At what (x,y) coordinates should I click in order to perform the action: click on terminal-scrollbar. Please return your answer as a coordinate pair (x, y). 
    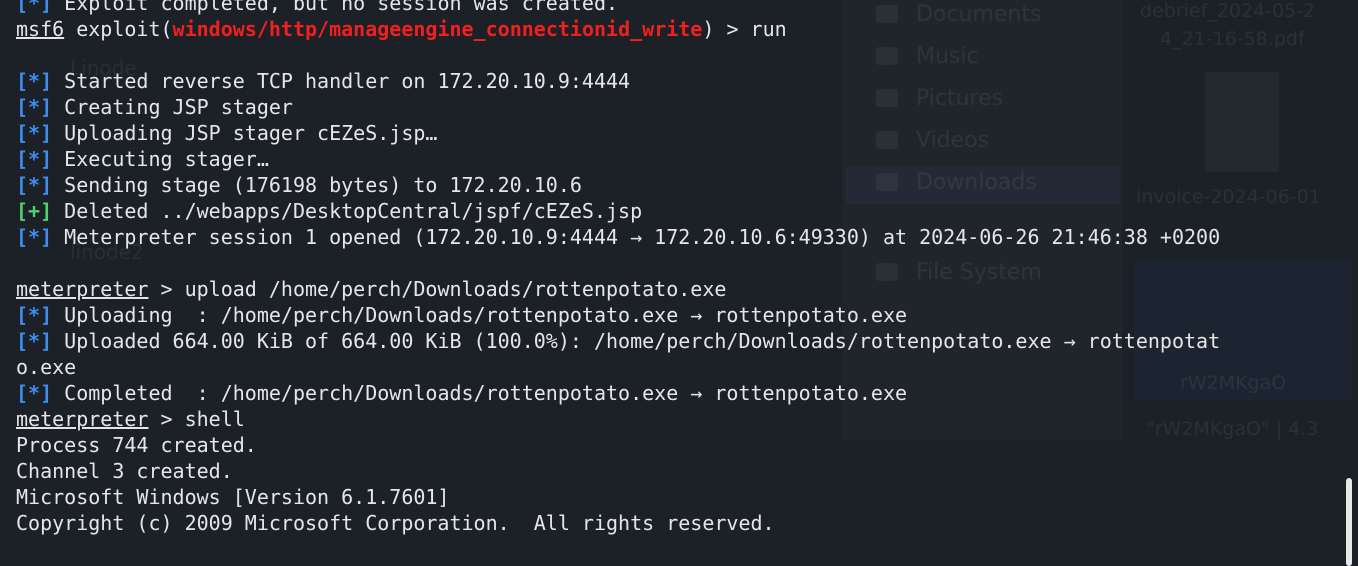
    Looking at the image, I should click on (1349, 522).